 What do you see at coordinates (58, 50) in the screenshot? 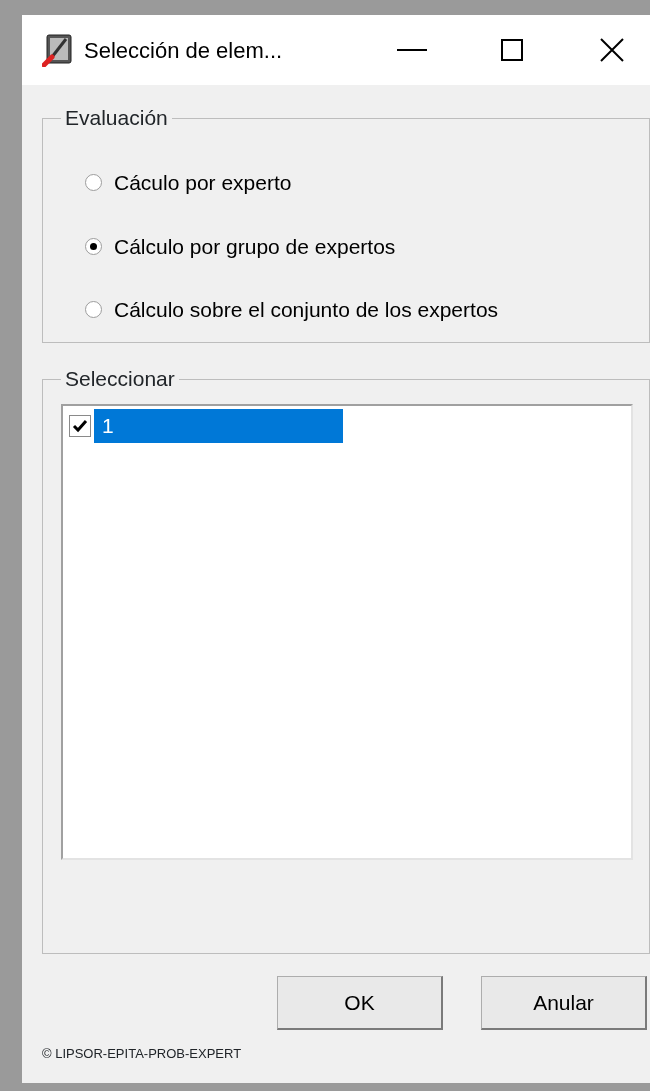
I see `app-icon` at bounding box center [58, 50].